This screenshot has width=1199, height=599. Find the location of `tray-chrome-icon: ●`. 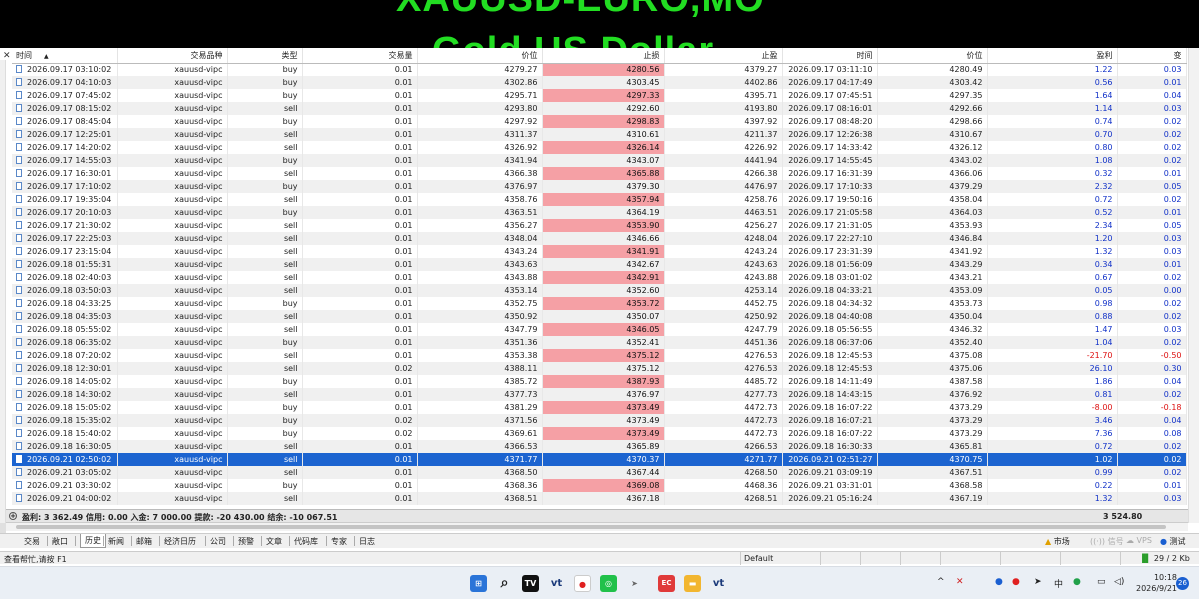

tray-chrome-icon: ● is located at coordinates (1016, 582).